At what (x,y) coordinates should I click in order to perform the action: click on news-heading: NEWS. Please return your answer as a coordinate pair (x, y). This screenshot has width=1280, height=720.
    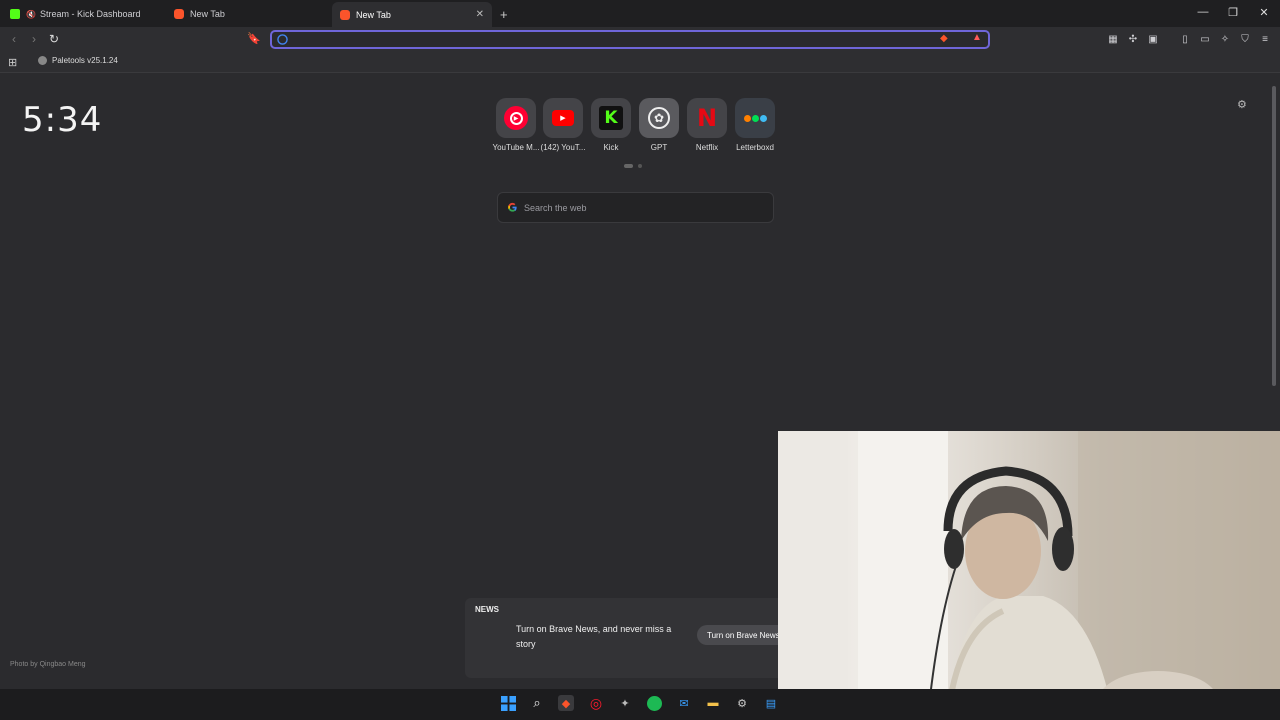
    Looking at the image, I should click on (487, 609).